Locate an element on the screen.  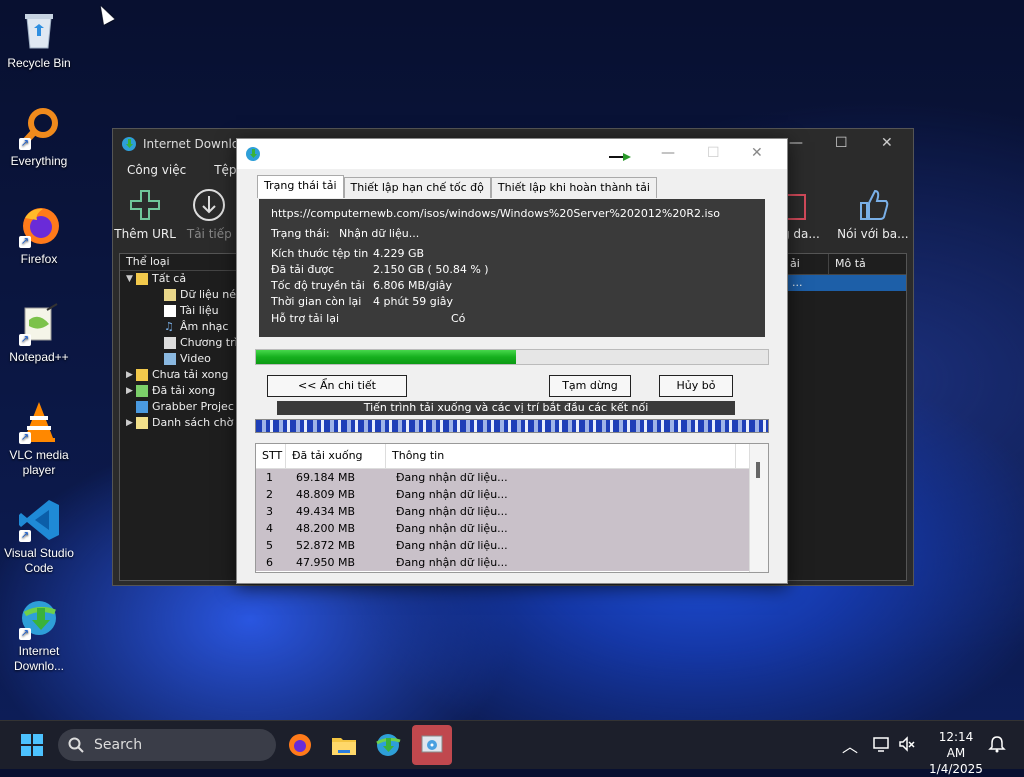
resume-button: Tải tiếp is located at coordinates (209, 214).